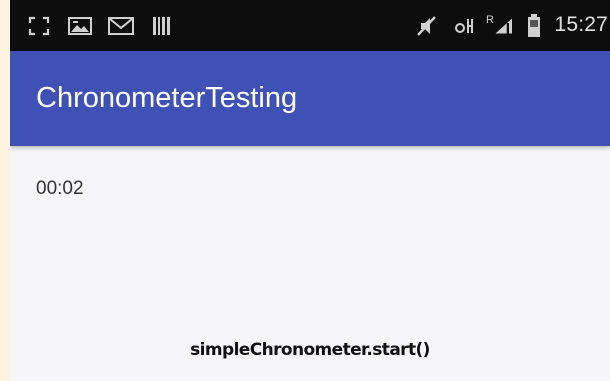 The width and height of the screenshot is (610, 381). Describe the element at coordinates (162, 26) in the screenshot. I see `barcode-icon` at that location.